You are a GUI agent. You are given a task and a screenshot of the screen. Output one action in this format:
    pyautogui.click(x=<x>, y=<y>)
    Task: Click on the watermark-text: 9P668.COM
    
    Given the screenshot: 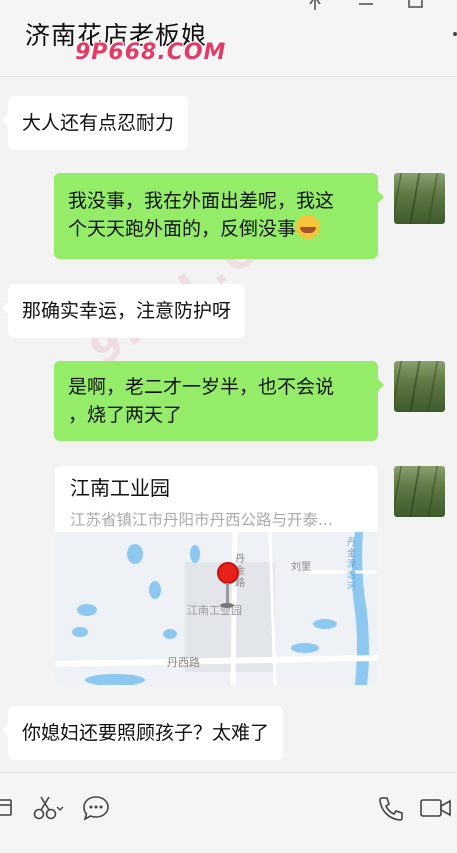 What is the action you would take?
    pyautogui.click(x=151, y=52)
    